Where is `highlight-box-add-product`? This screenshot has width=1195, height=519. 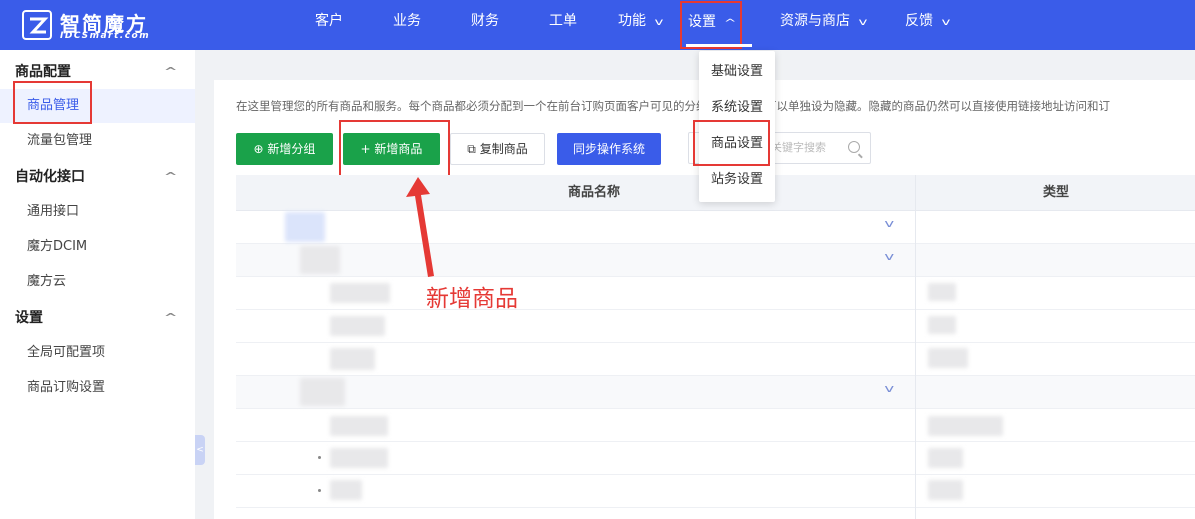 highlight-box-add-product is located at coordinates (394, 149).